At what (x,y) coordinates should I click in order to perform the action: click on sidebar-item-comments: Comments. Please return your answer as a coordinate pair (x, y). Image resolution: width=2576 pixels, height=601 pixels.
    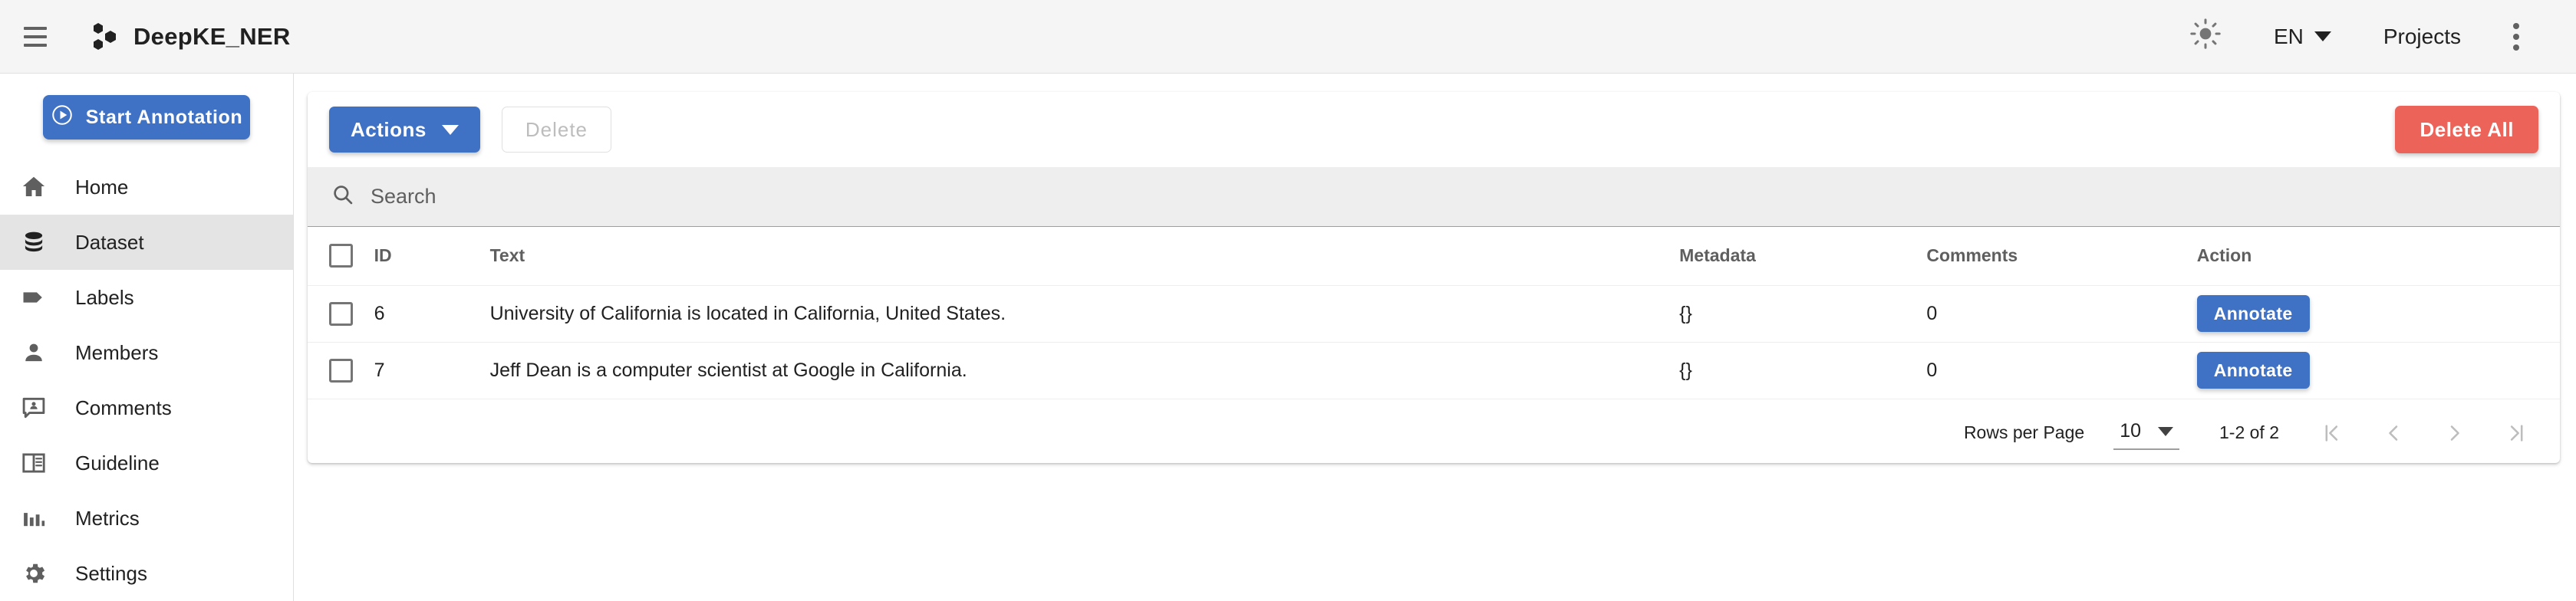
    Looking at the image, I should click on (146, 407).